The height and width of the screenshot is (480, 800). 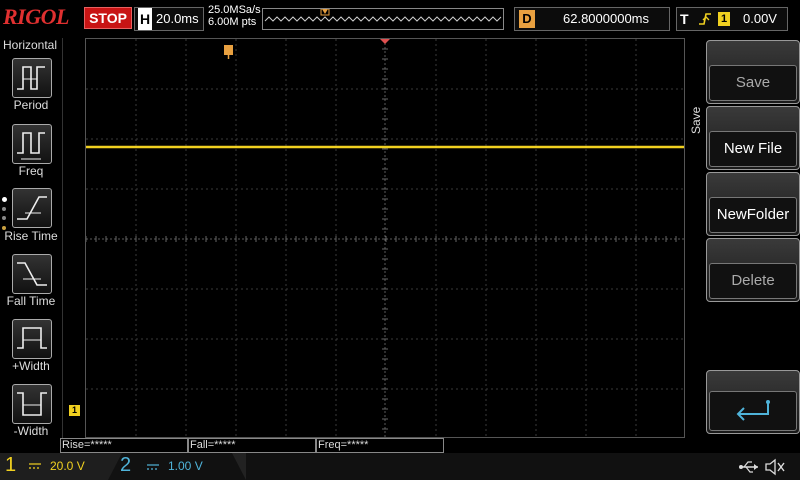 What do you see at coordinates (31, 431) in the screenshot?
I see `negative-width-label: -Width` at bounding box center [31, 431].